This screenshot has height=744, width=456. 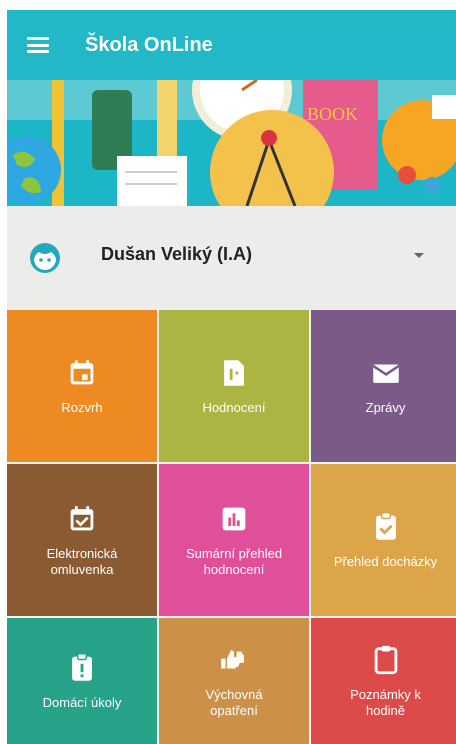 What do you see at coordinates (383, 681) in the screenshot?
I see `tile-poznamky-k-hodine: Poznámky k hodině` at bounding box center [383, 681].